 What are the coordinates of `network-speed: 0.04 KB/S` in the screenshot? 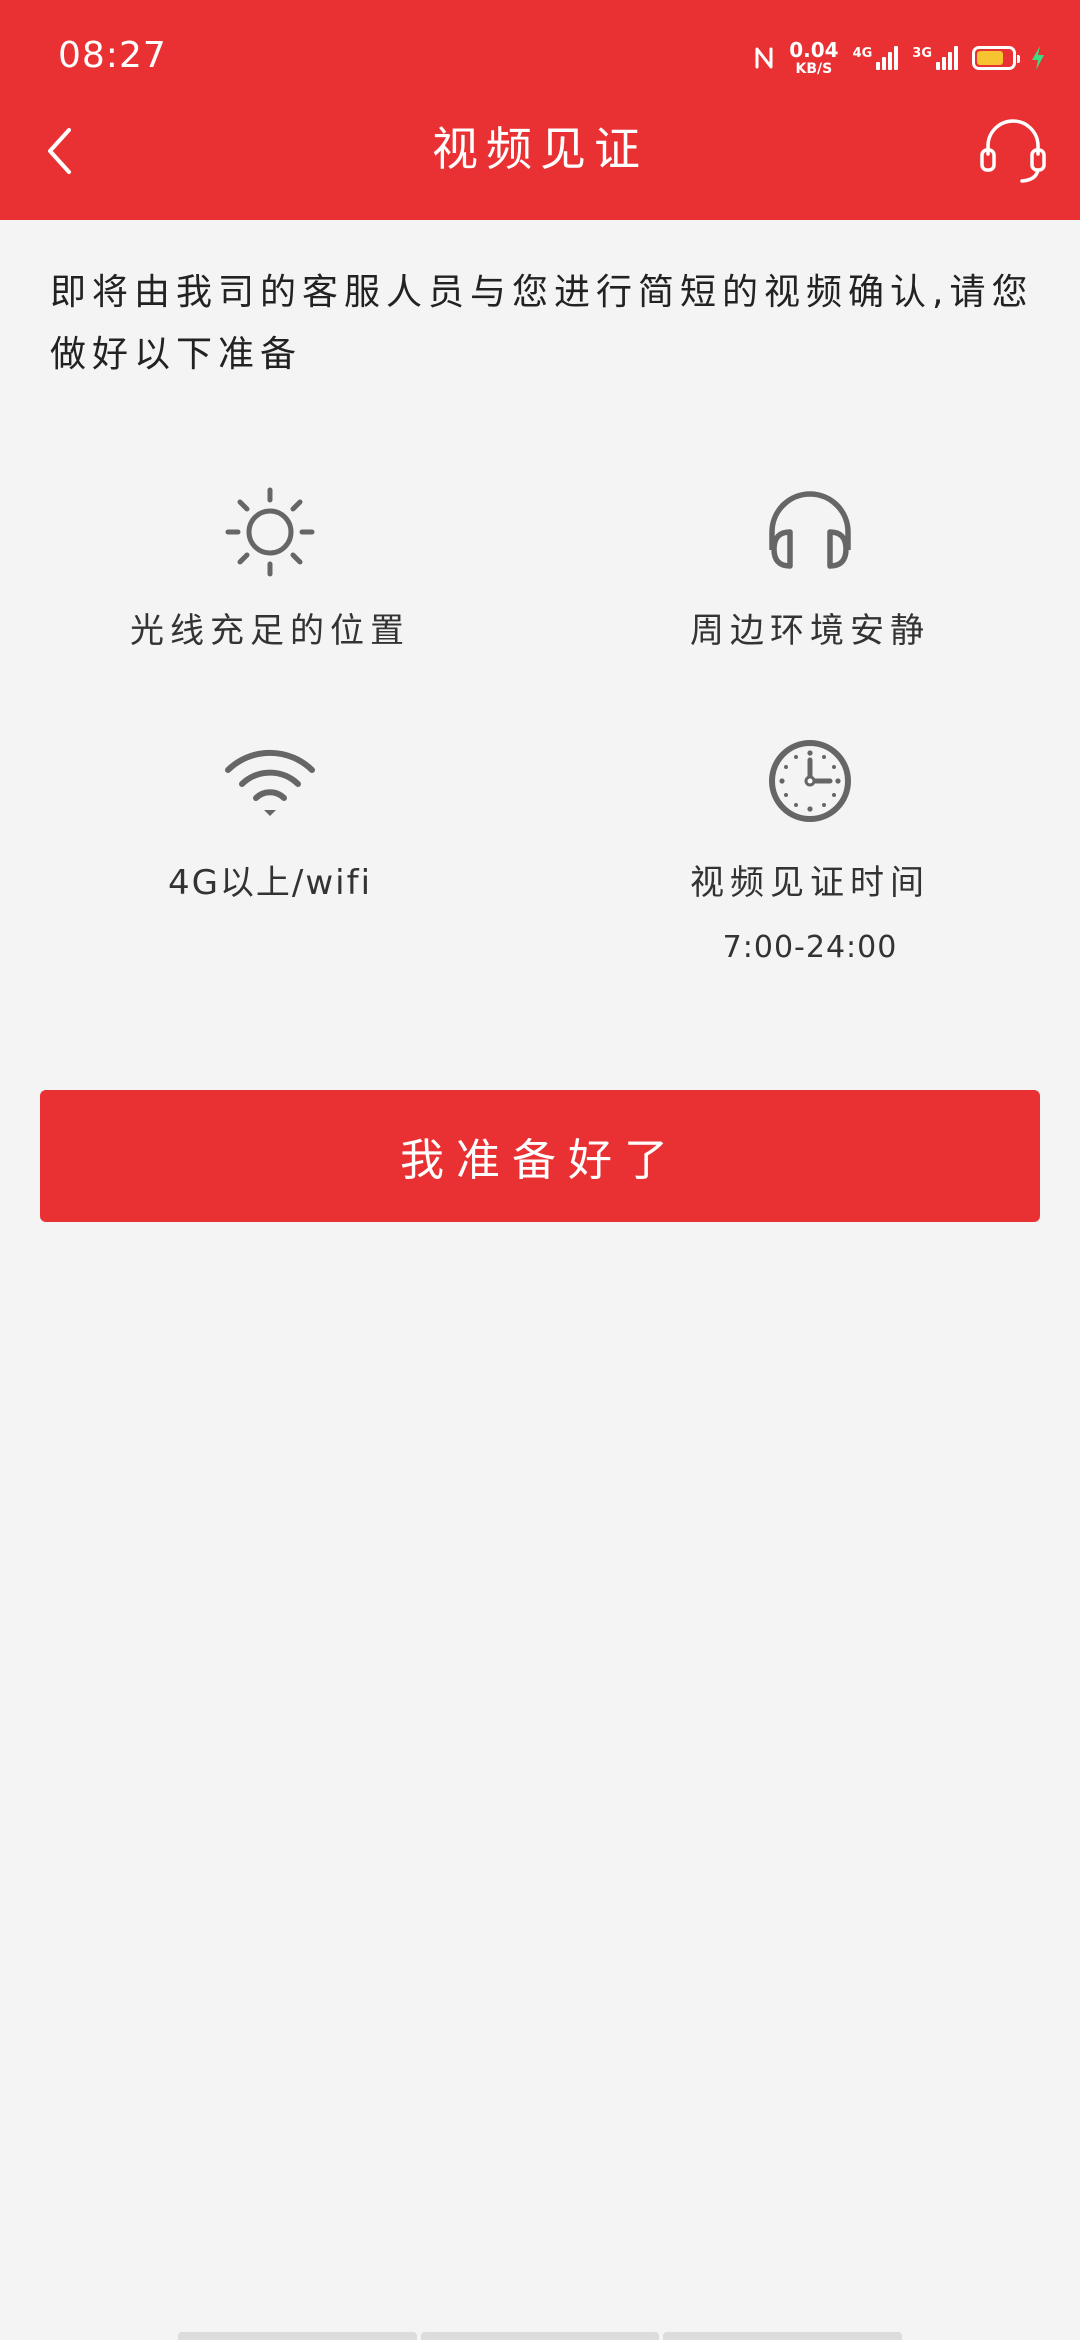 It's located at (813, 58).